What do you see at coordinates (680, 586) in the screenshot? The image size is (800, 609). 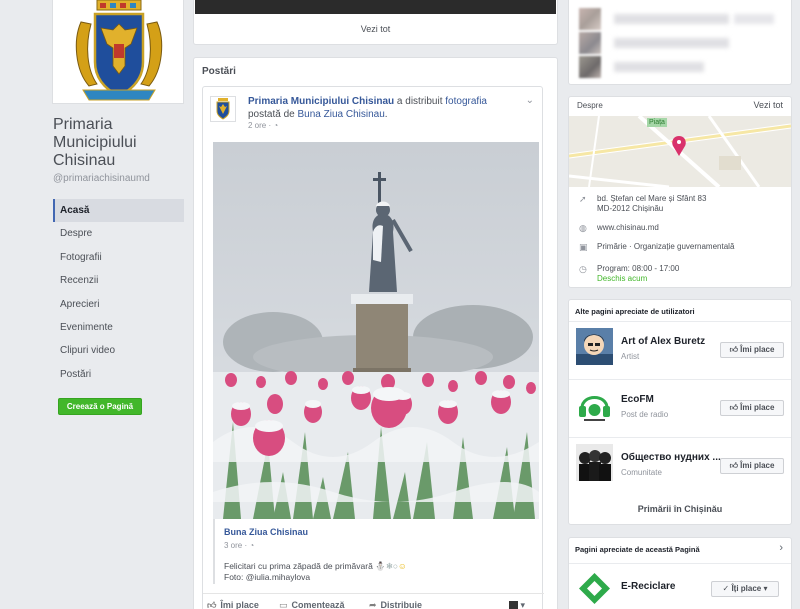 I see `related-page-item: E-Reciclare ✓ Îți place ▾` at bounding box center [680, 586].